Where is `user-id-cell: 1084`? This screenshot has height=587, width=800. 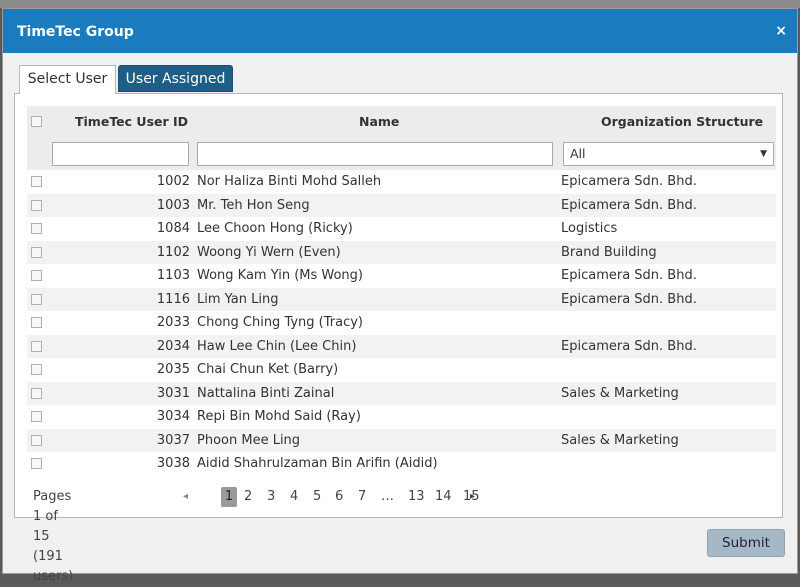 user-id-cell: 1084 is located at coordinates (173, 228).